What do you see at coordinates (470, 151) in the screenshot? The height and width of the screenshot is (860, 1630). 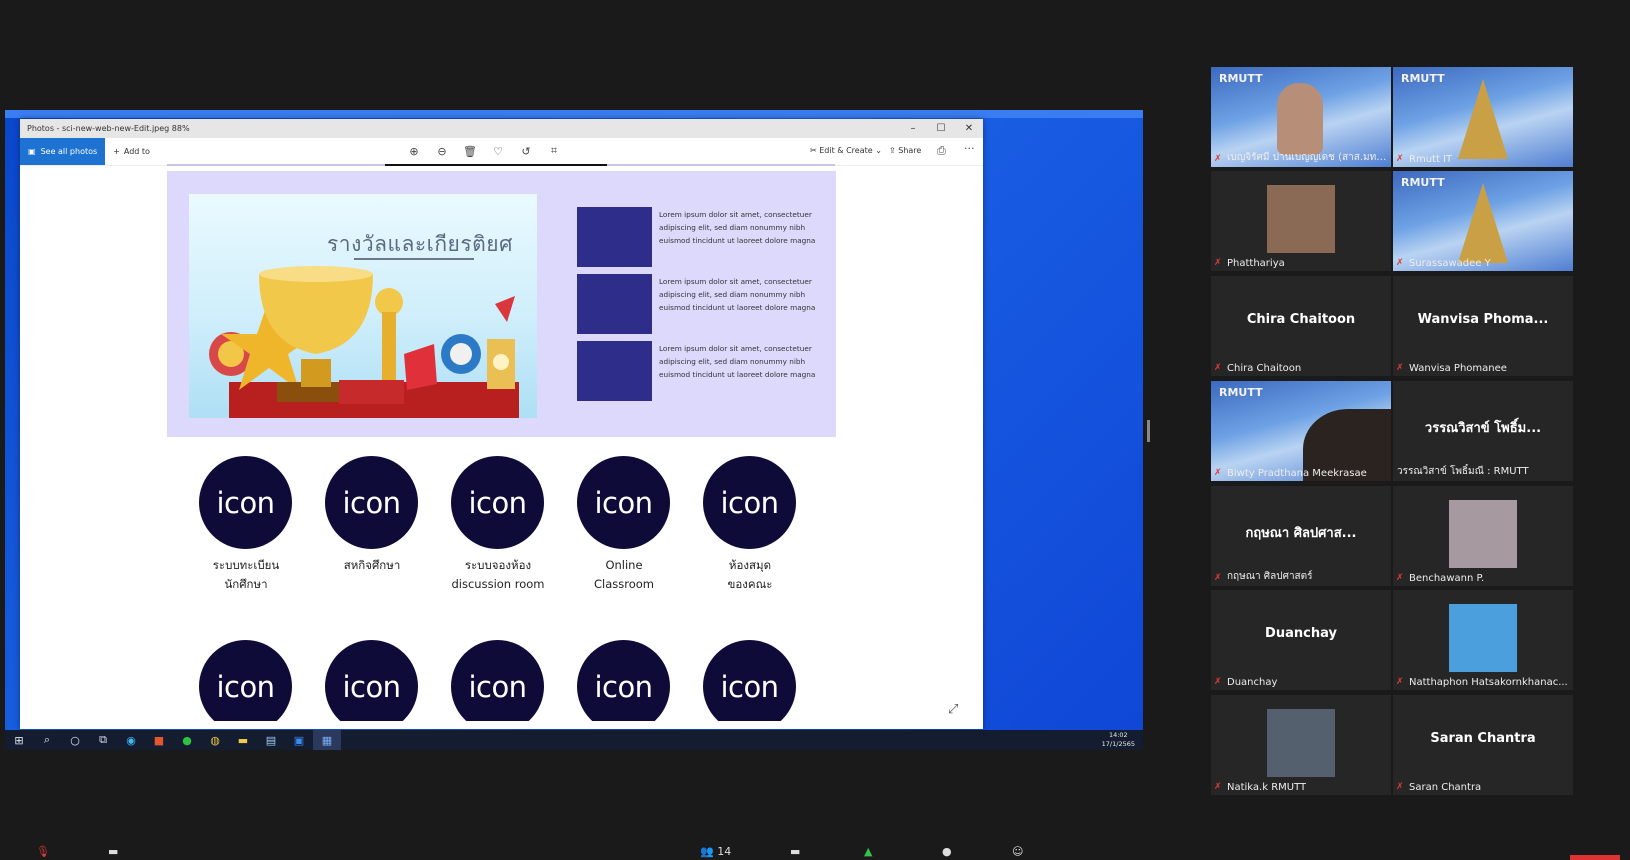 I see `delete-icon: 🗑` at bounding box center [470, 151].